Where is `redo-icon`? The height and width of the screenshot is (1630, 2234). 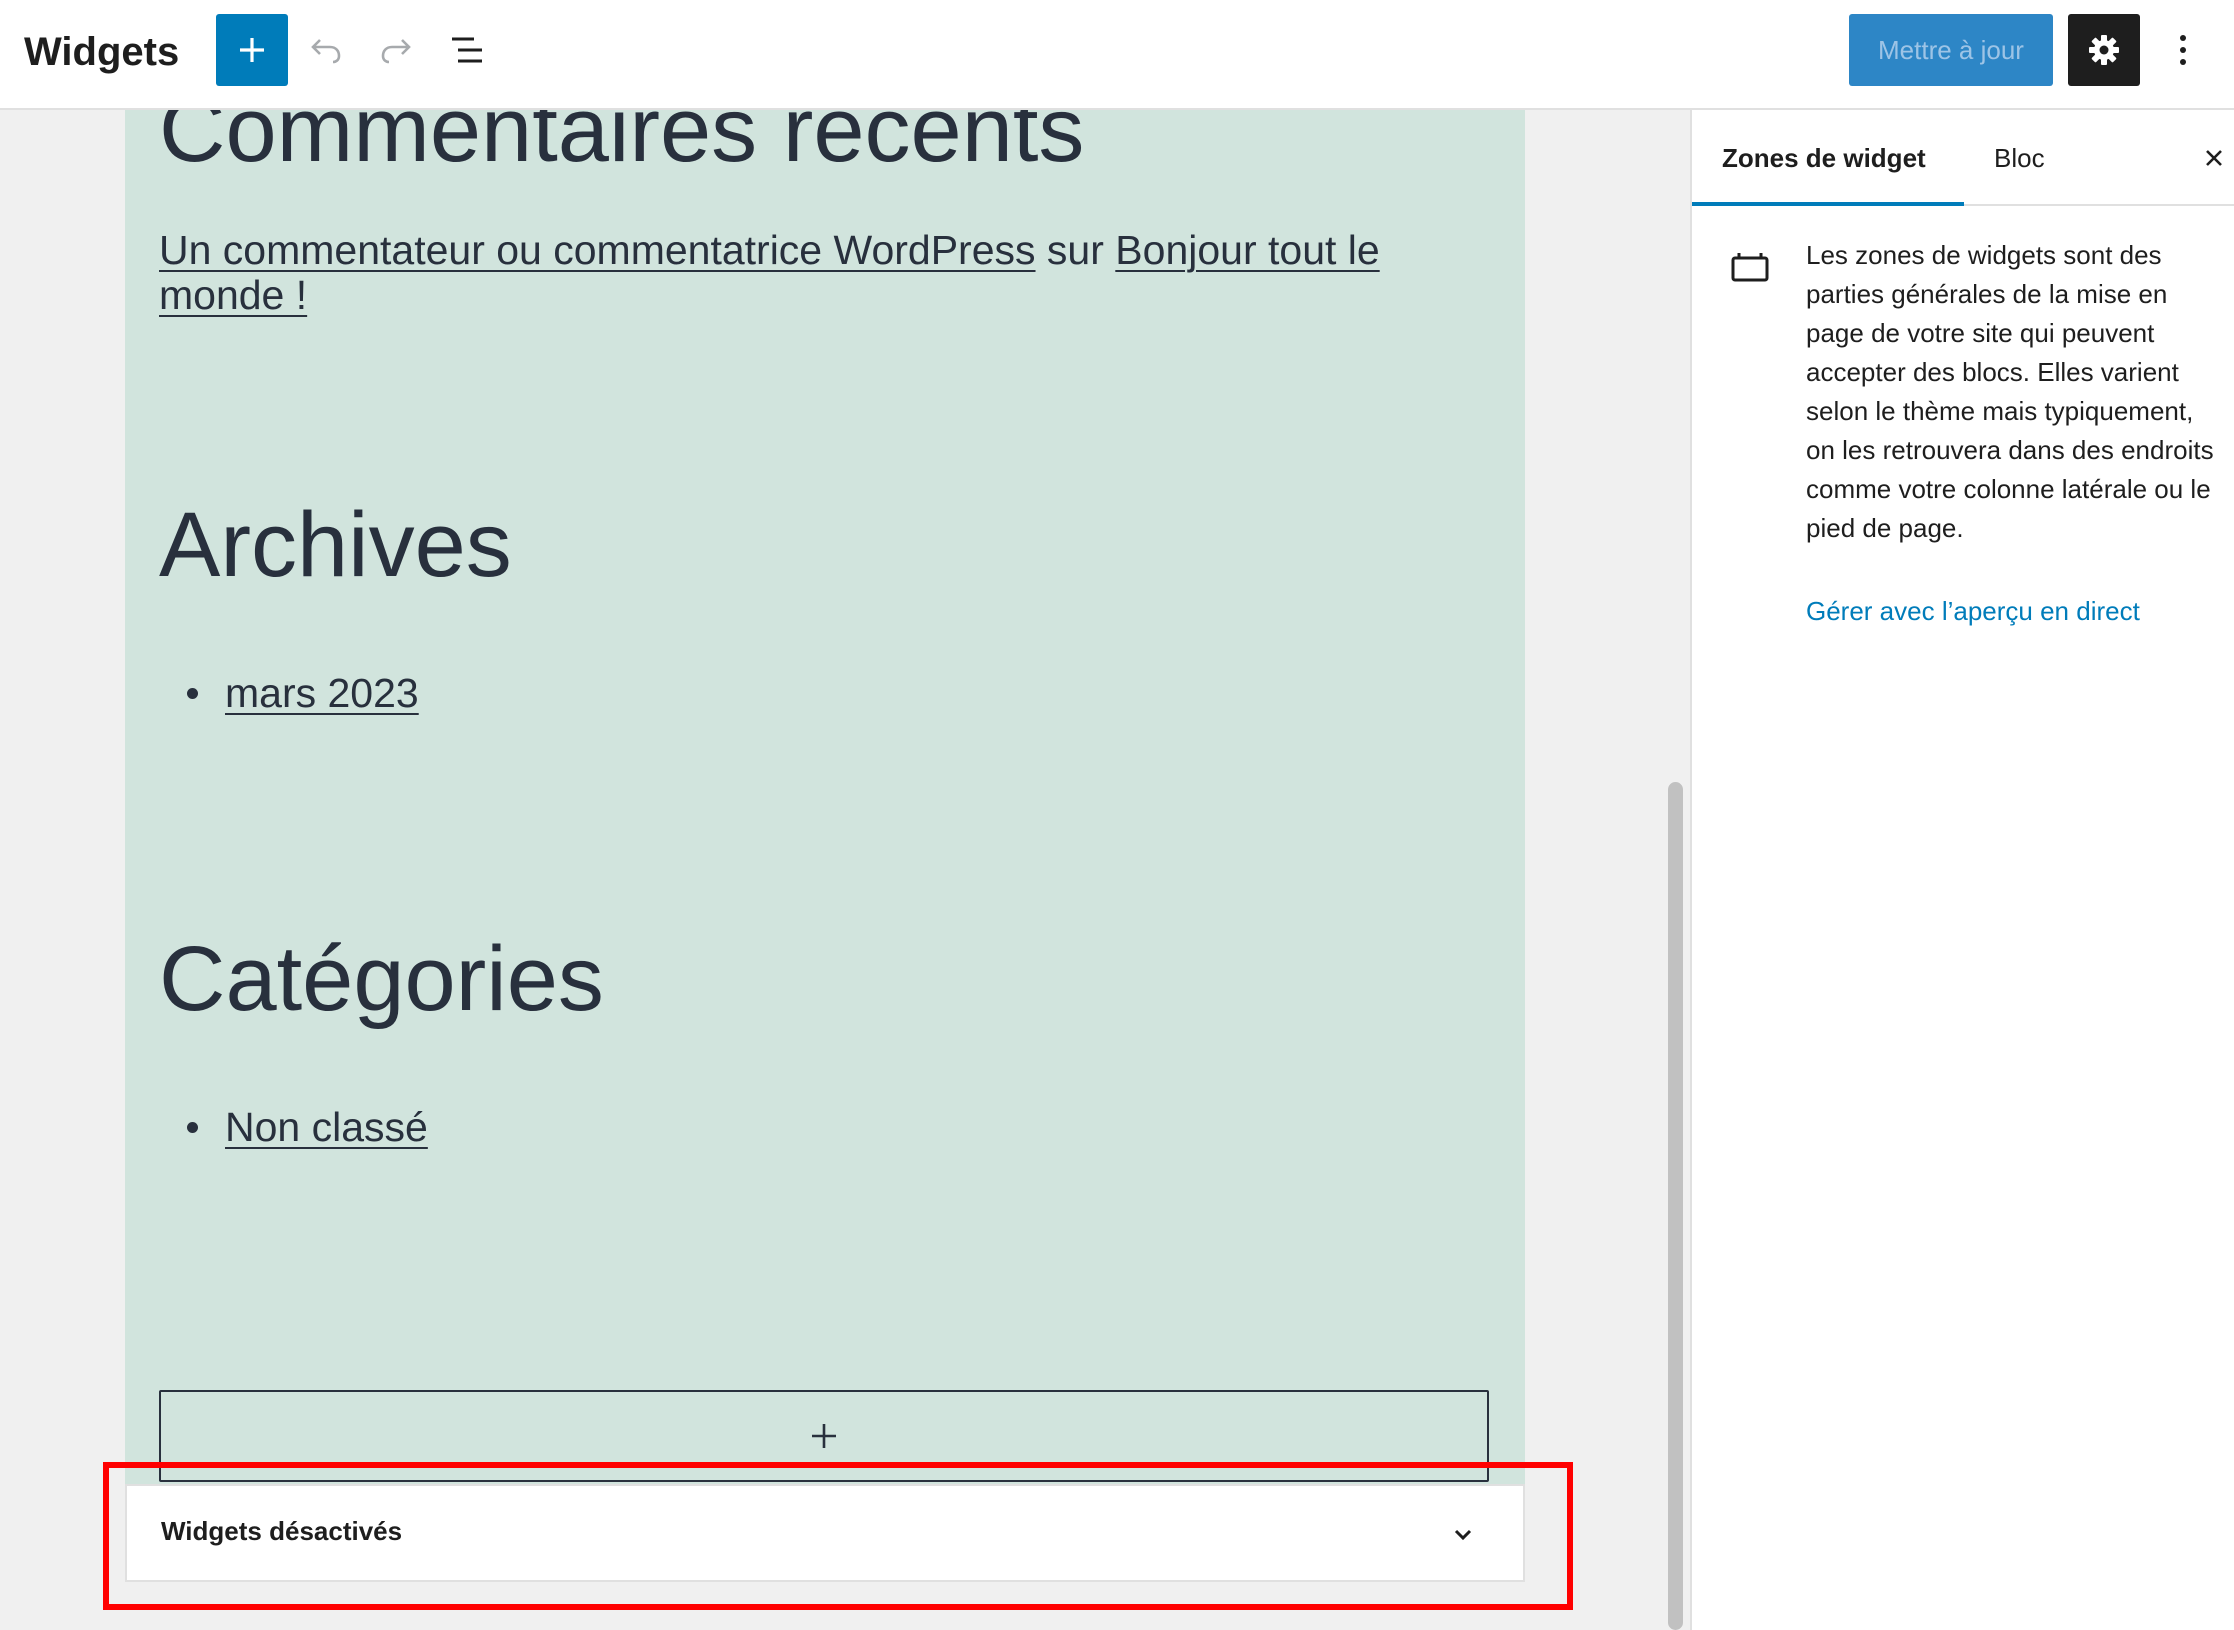 redo-icon is located at coordinates (396, 51).